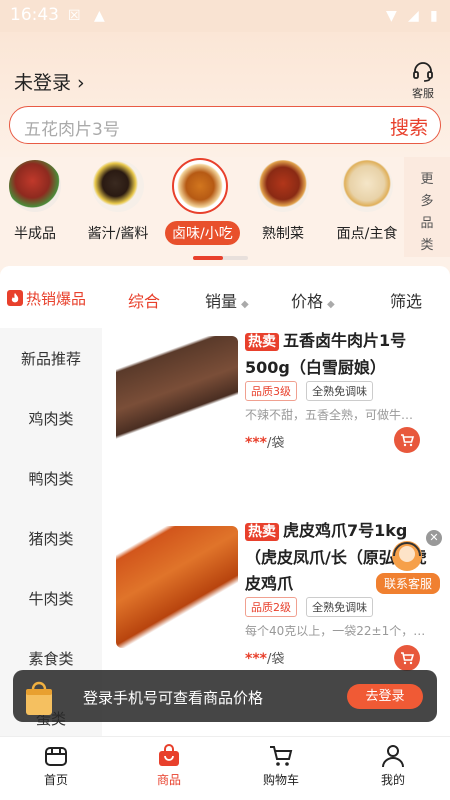  Describe the element at coordinates (392, 780) in the screenshot. I see `tab-mine-label: 我的` at that location.